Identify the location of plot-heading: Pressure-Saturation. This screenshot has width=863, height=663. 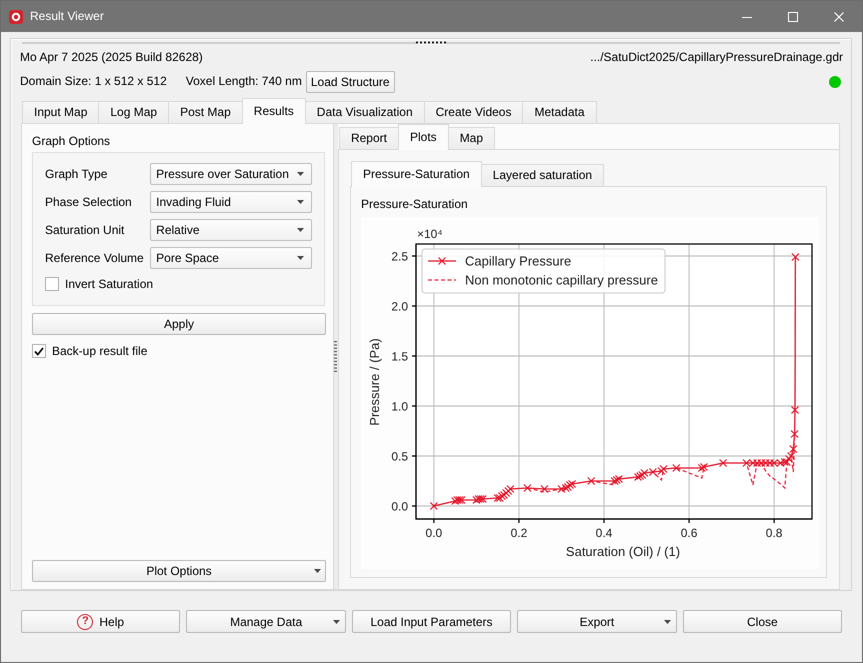
(414, 203).